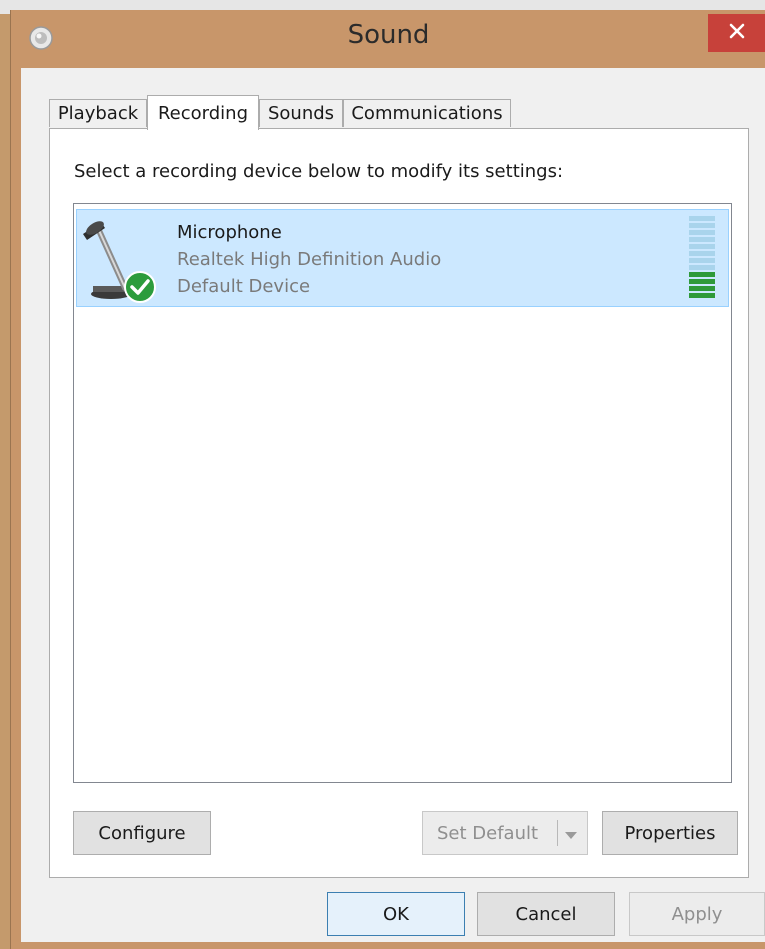 Image resolution: width=765 pixels, height=949 pixels. Describe the element at coordinates (142, 833) in the screenshot. I see `configure-button: Configure` at that location.